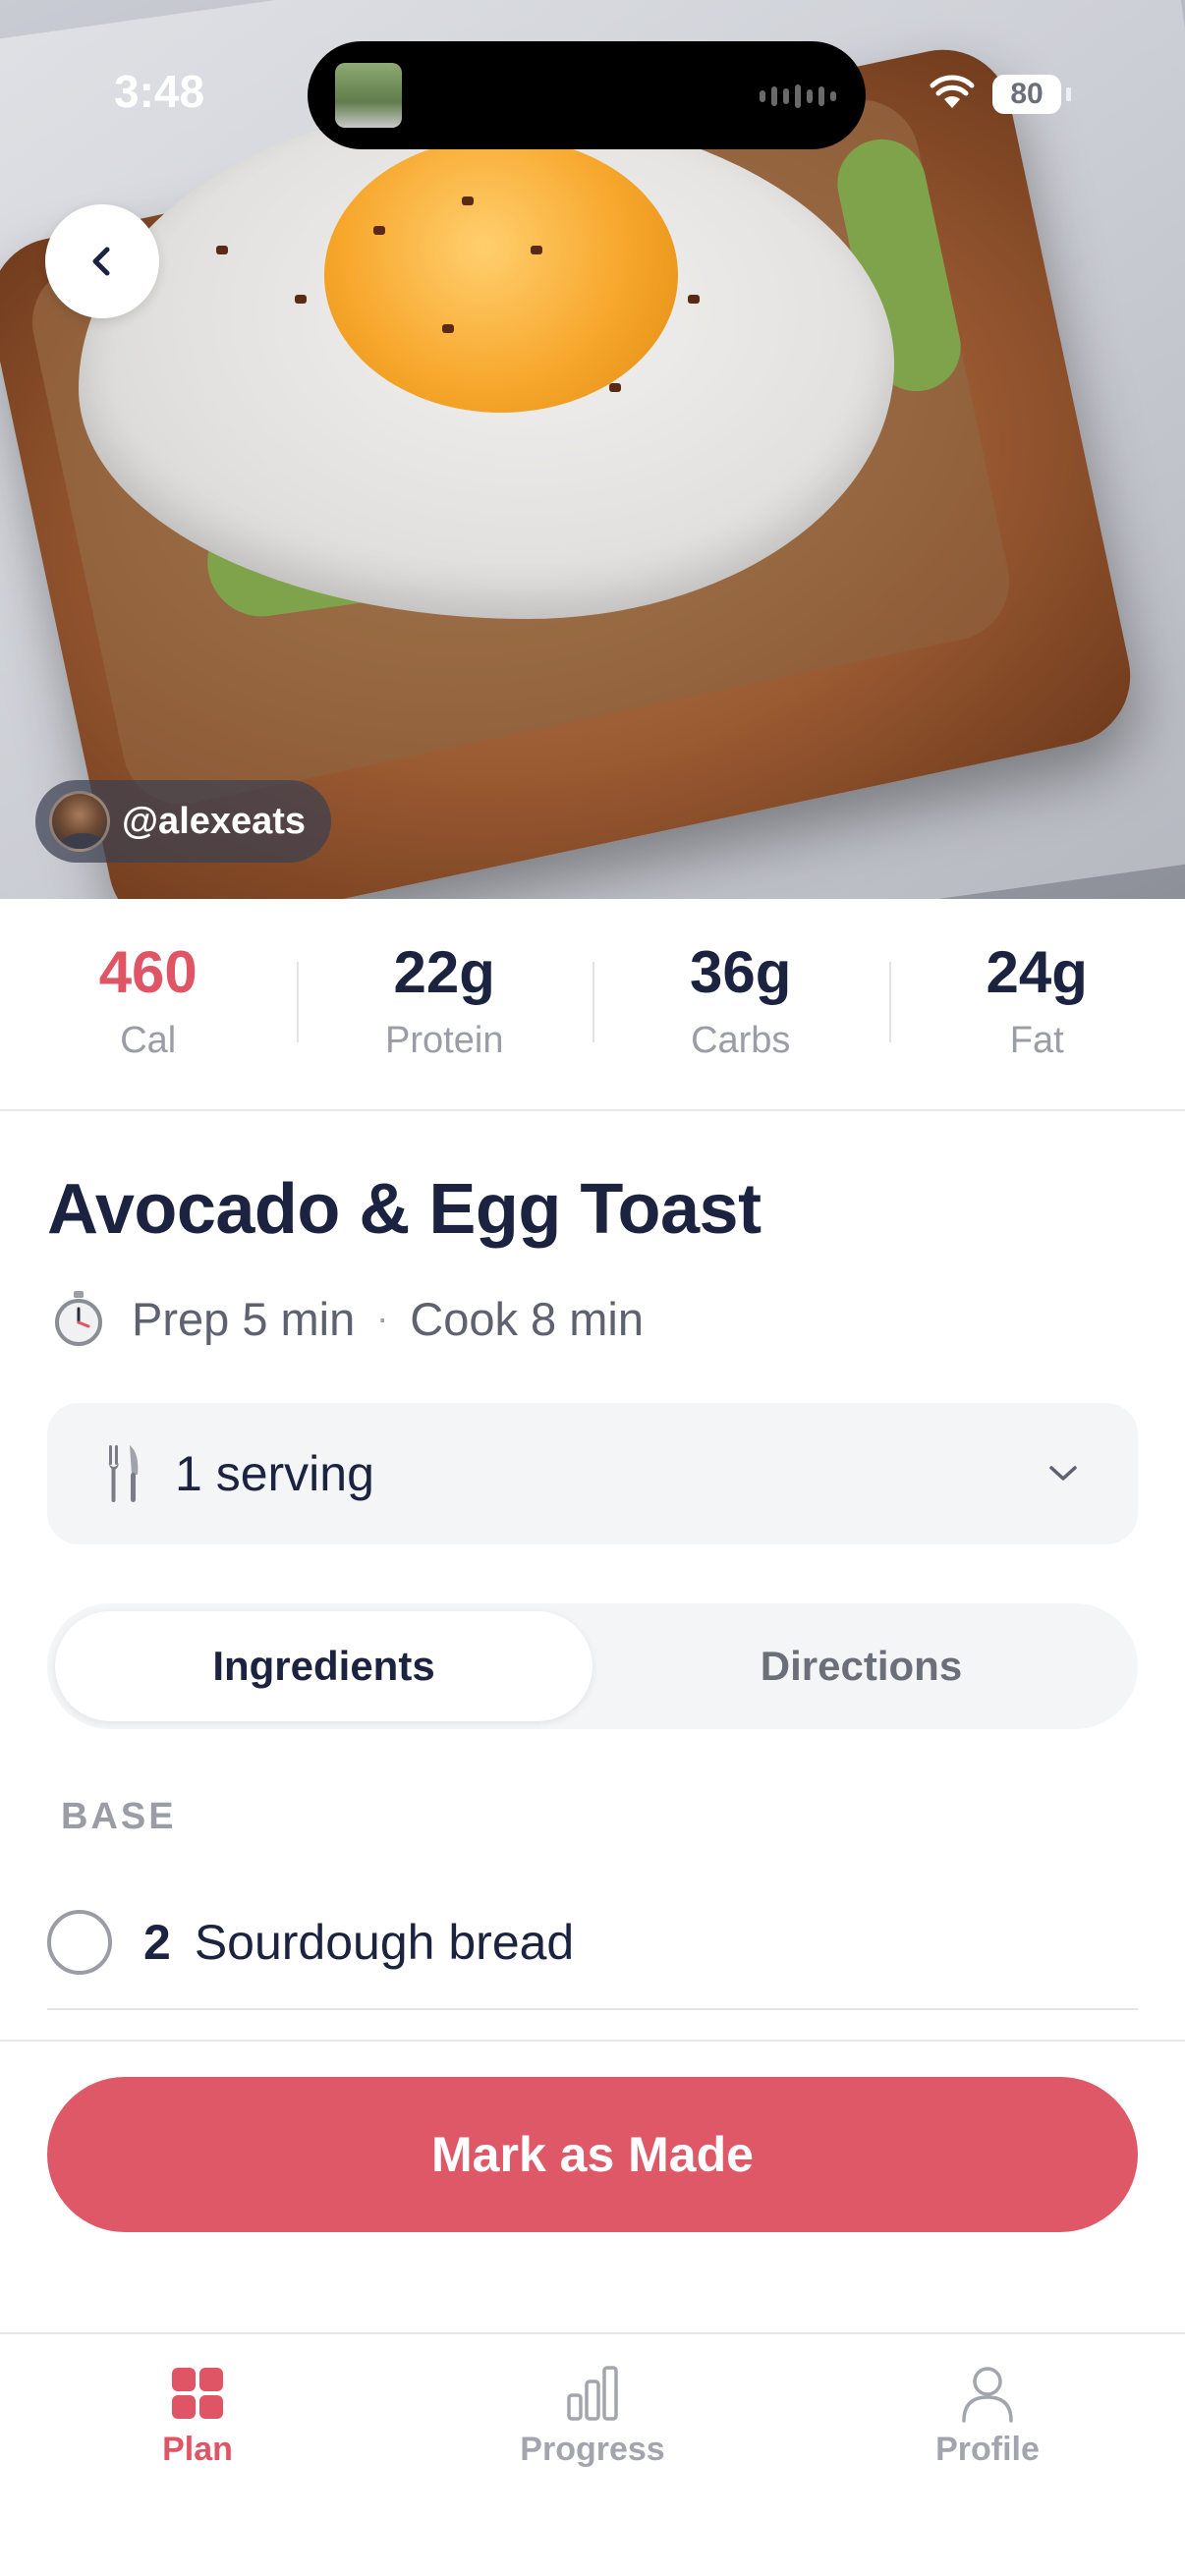 This screenshot has width=1185, height=2576. Describe the element at coordinates (1027, 94) in the screenshot. I see `battery-level: 80` at that location.